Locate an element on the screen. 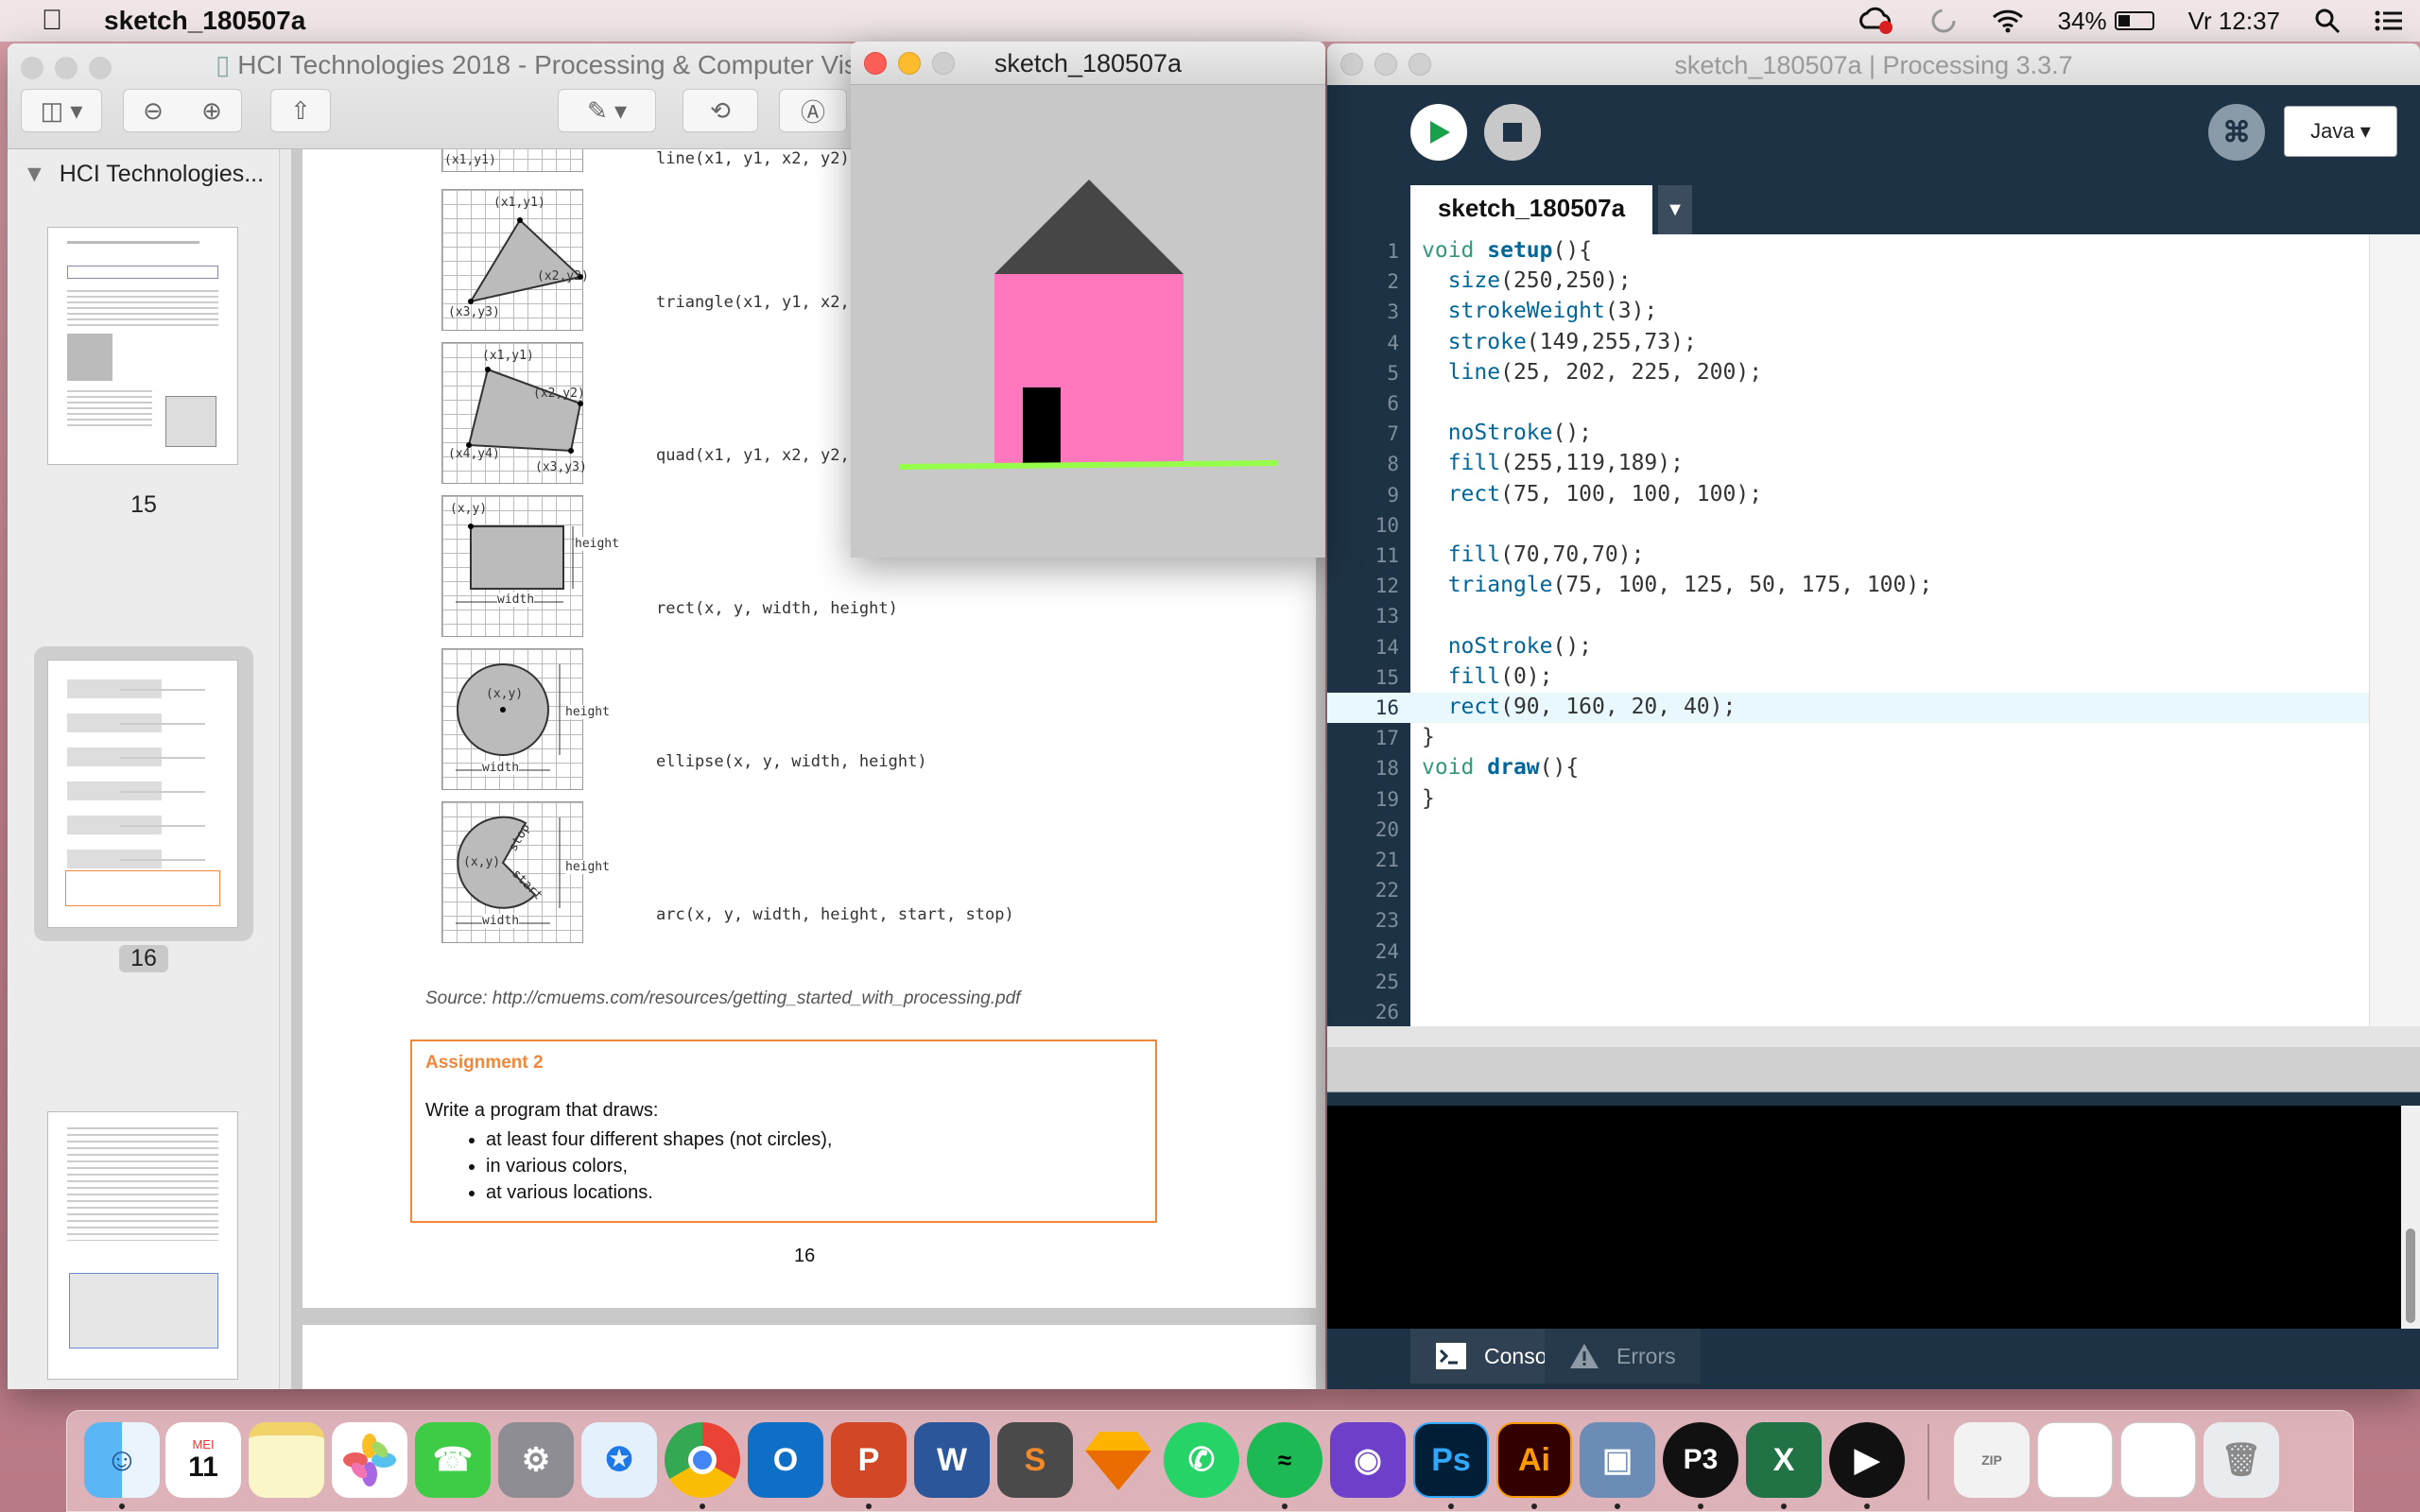  run-button is located at coordinates (1438, 132).